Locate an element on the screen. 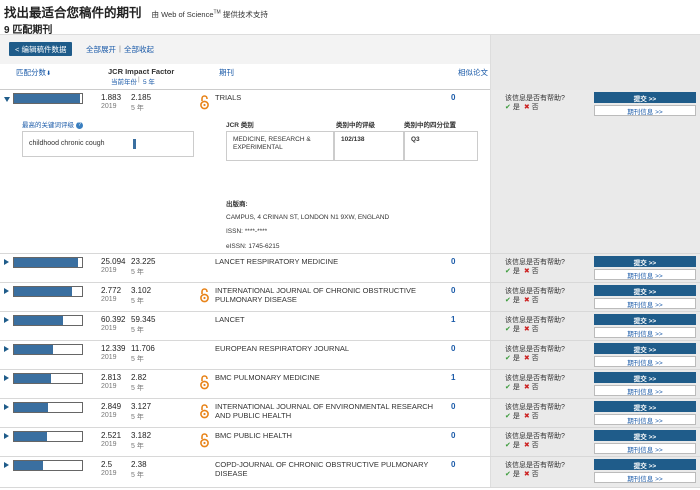 The image size is (700, 490). expand-all-link: 全部展开 is located at coordinates (101, 49).